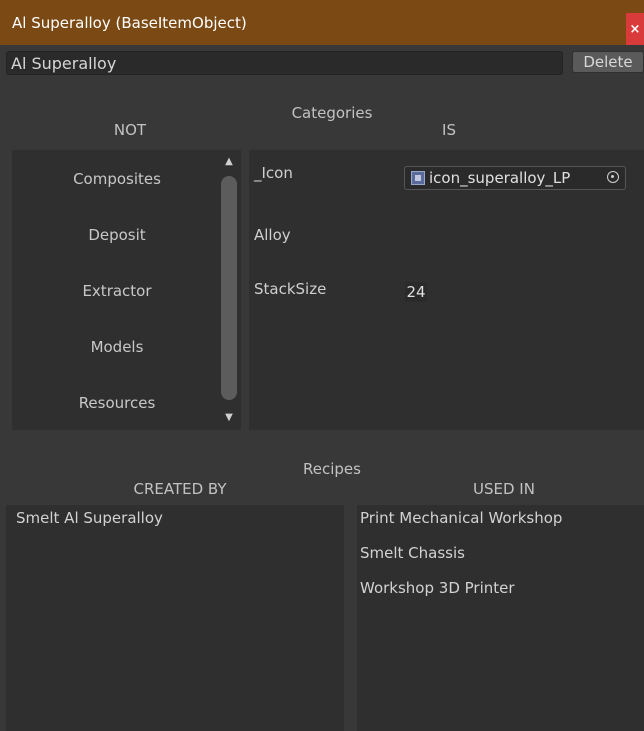  What do you see at coordinates (229, 162) in the screenshot?
I see `scroll-up-icon: ▲` at bounding box center [229, 162].